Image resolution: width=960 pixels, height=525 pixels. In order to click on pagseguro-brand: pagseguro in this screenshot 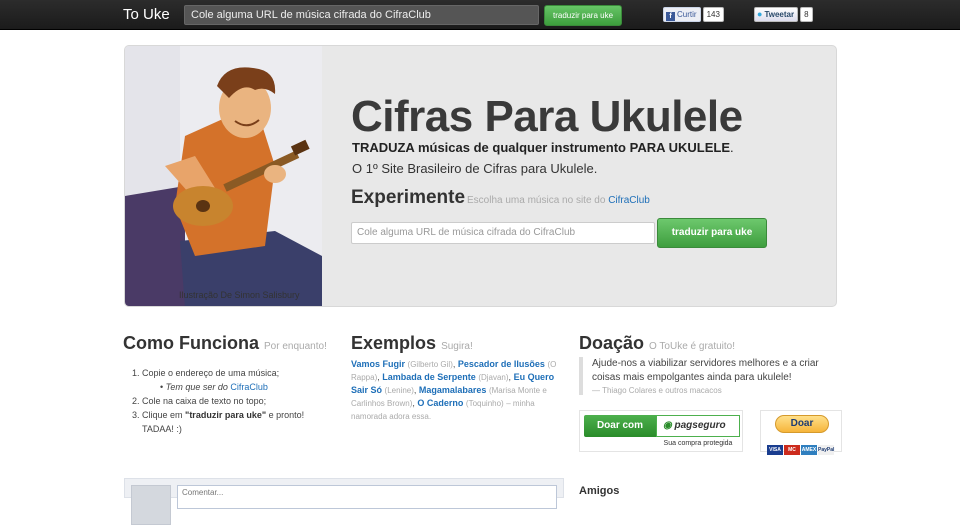, I will do `click(700, 425)`.